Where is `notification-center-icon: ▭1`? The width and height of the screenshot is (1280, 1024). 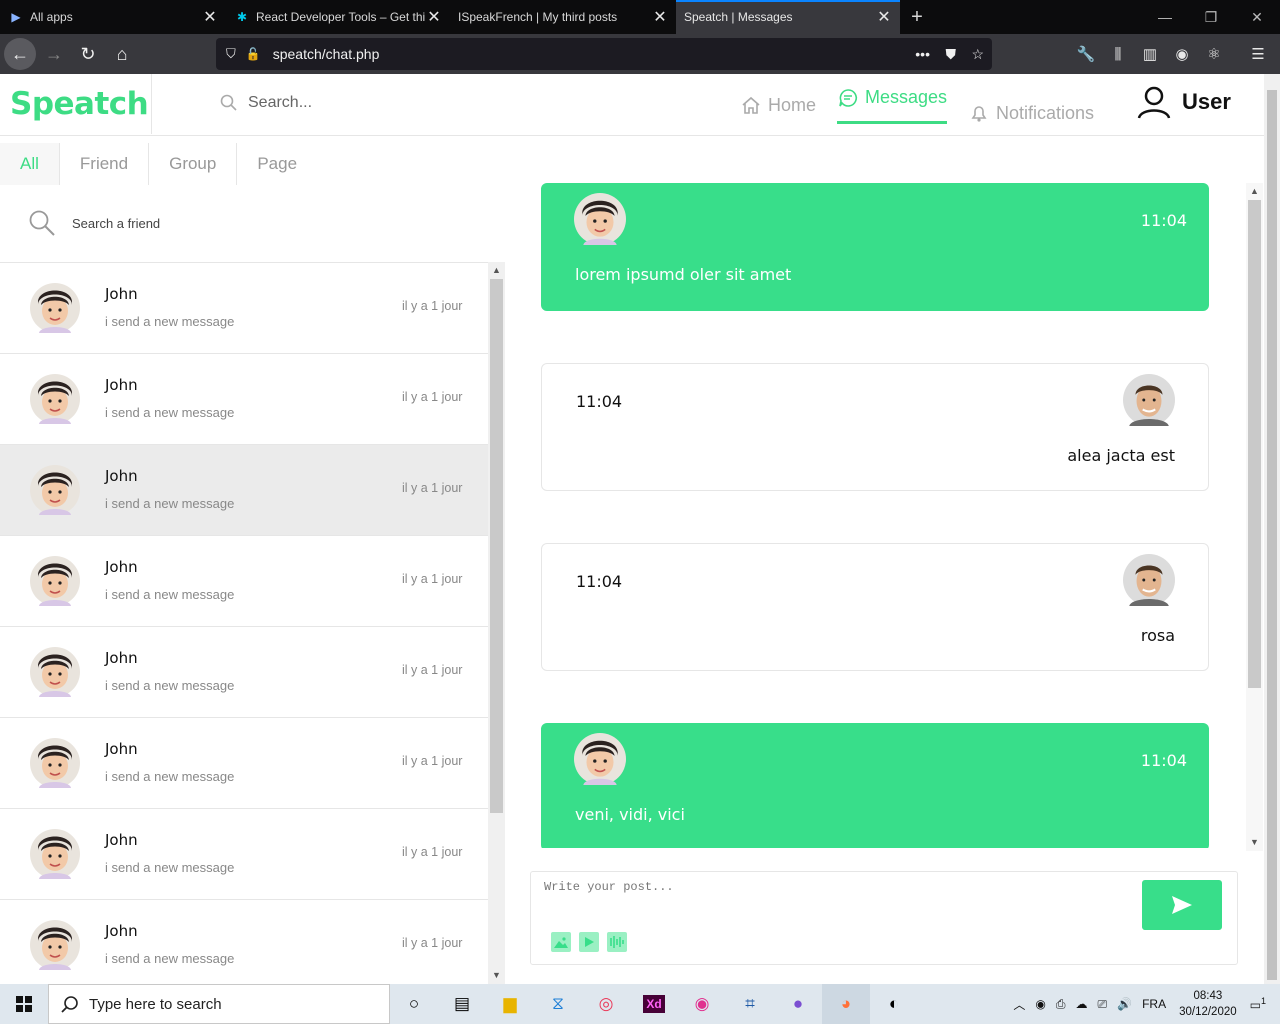 notification-center-icon: ▭1 is located at coordinates (1258, 1004).